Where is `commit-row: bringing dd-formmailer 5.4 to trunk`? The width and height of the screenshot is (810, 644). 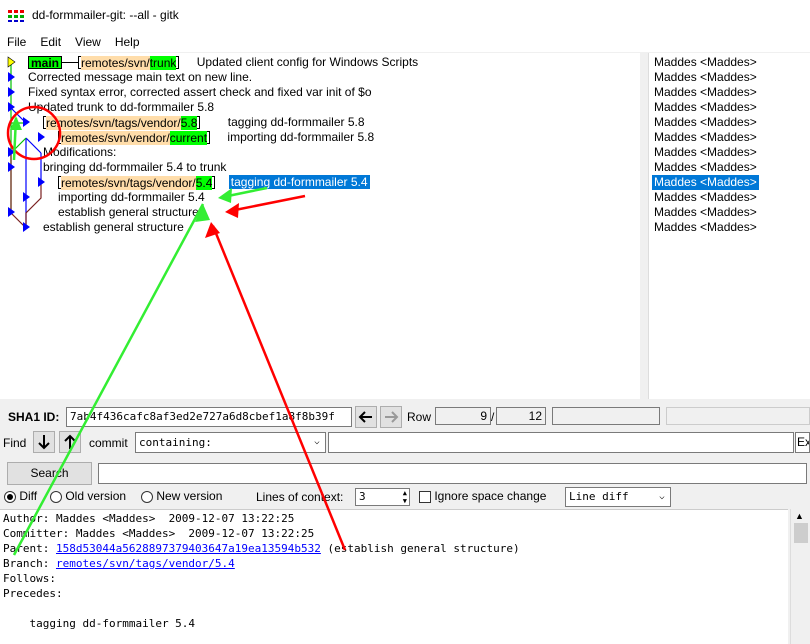 commit-row: bringing dd-formmailer 5.4 to trunk is located at coordinates (134, 167).